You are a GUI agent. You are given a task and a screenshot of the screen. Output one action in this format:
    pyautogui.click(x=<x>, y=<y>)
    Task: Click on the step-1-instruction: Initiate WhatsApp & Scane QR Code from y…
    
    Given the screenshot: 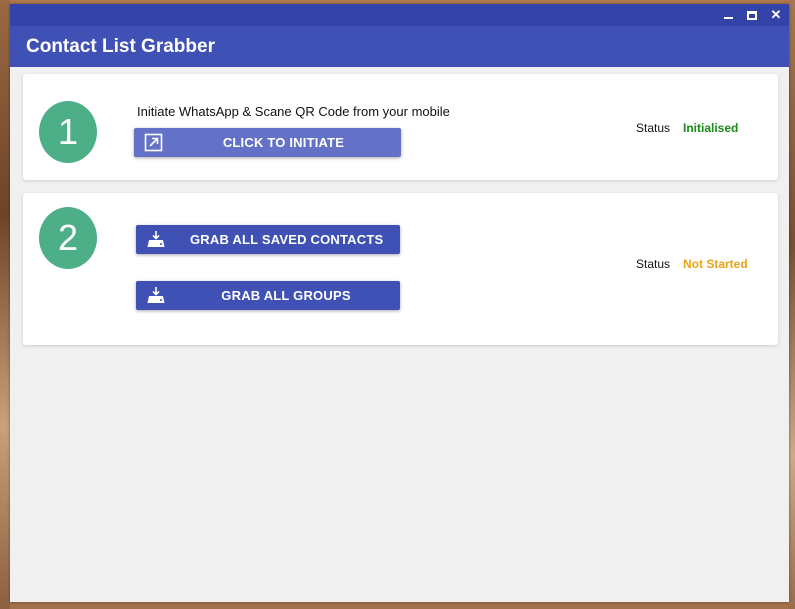 What is the action you would take?
    pyautogui.click(x=293, y=111)
    